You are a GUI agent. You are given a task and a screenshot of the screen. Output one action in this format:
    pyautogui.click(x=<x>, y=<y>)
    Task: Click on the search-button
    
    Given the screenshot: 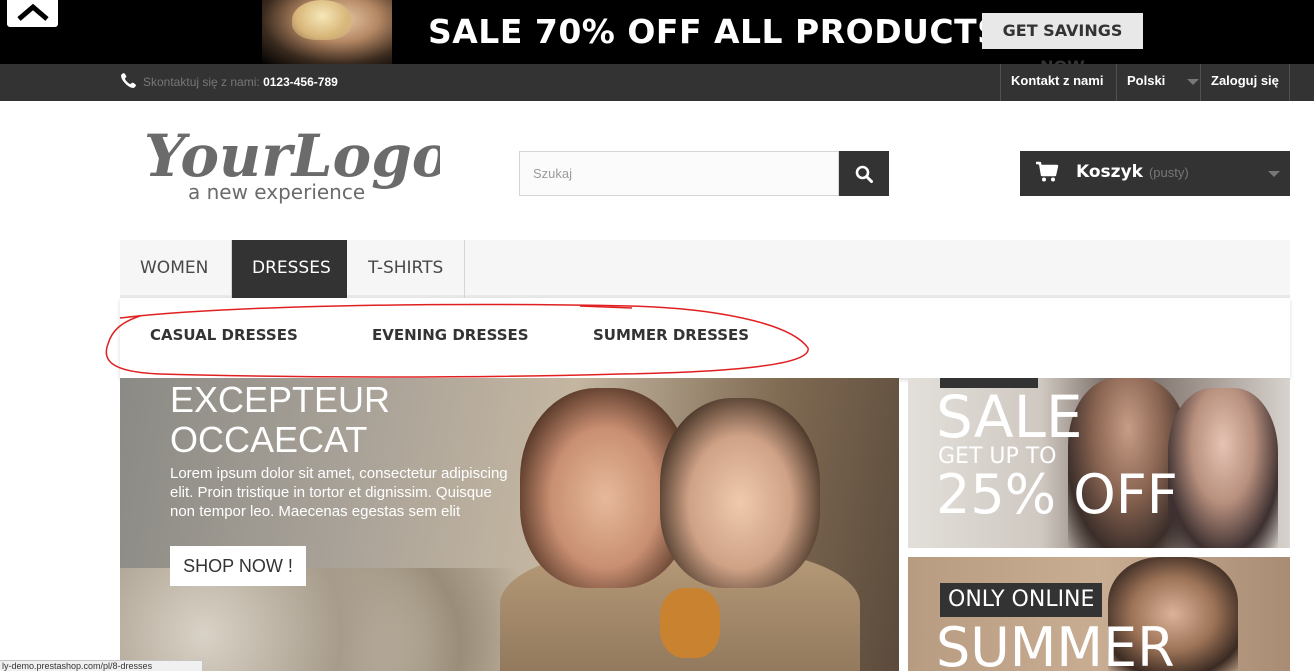 What is the action you would take?
    pyautogui.click(x=864, y=173)
    